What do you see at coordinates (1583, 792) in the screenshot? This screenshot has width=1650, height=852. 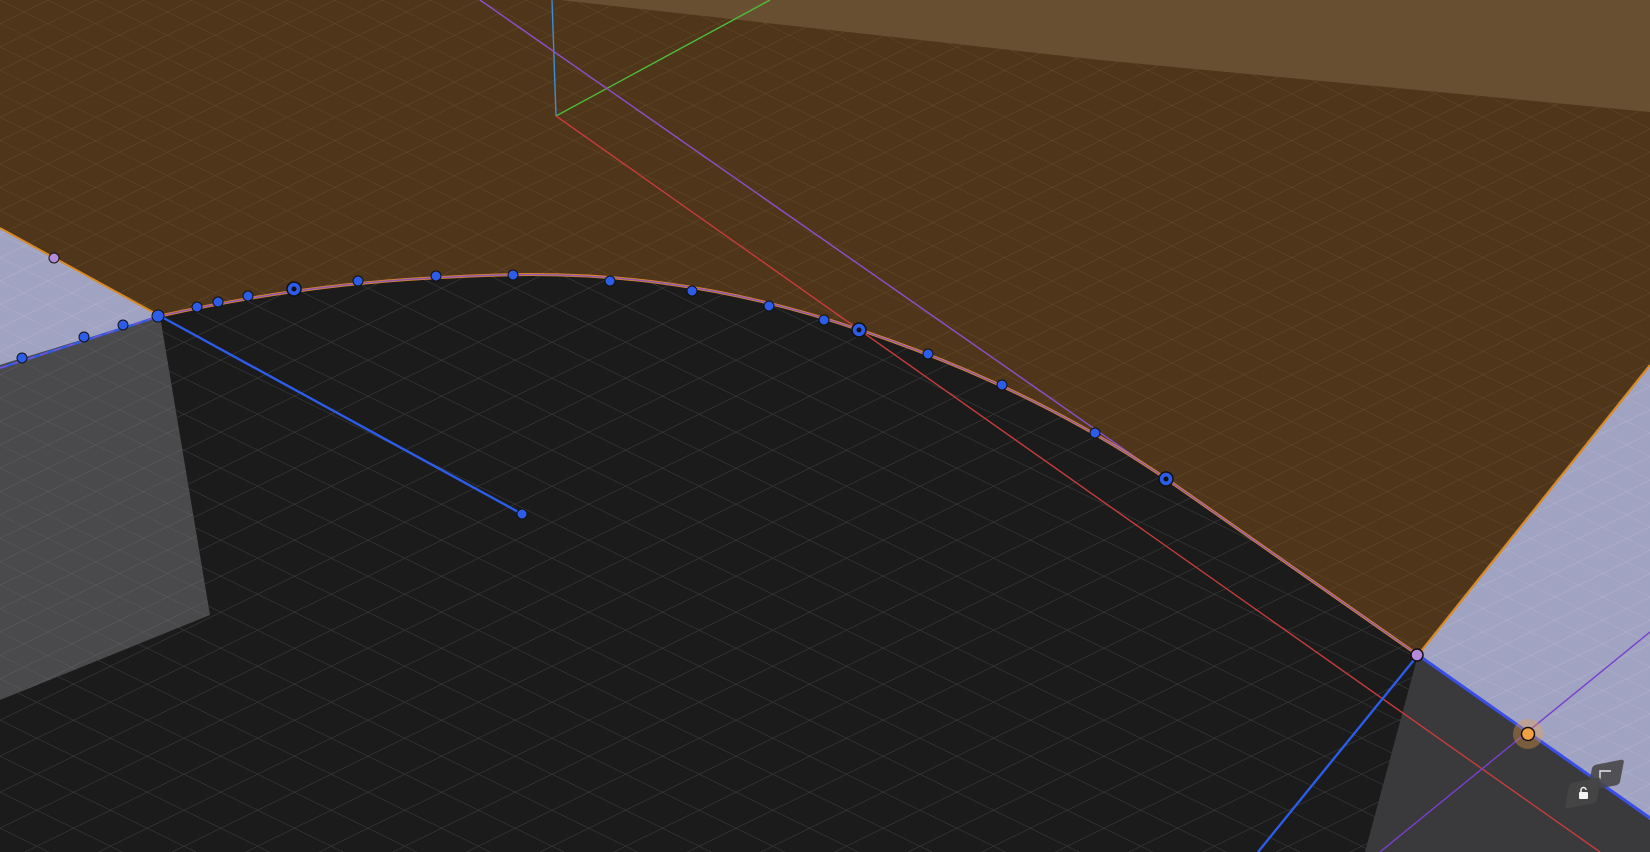 I see `lock-constraint-icon` at bounding box center [1583, 792].